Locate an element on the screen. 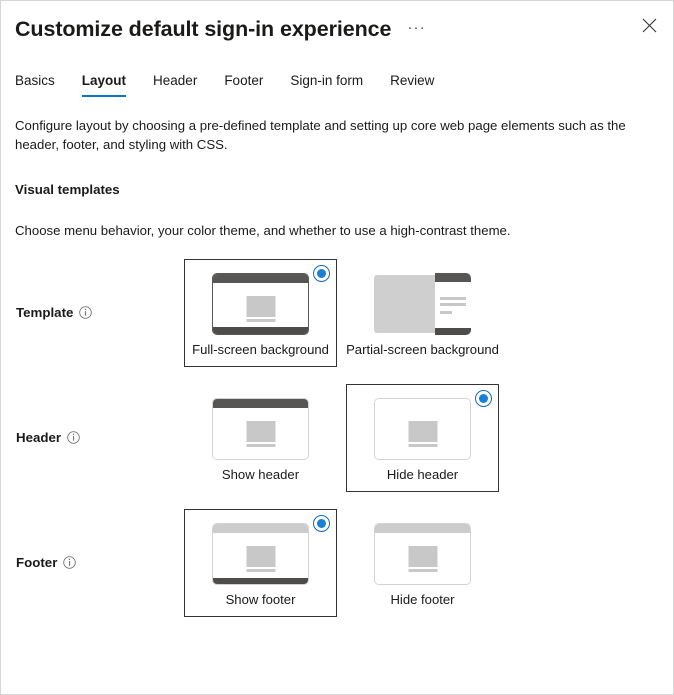 The width and height of the screenshot is (674, 695). page-title: Customize default sign-in experience is located at coordinates (203, 29).